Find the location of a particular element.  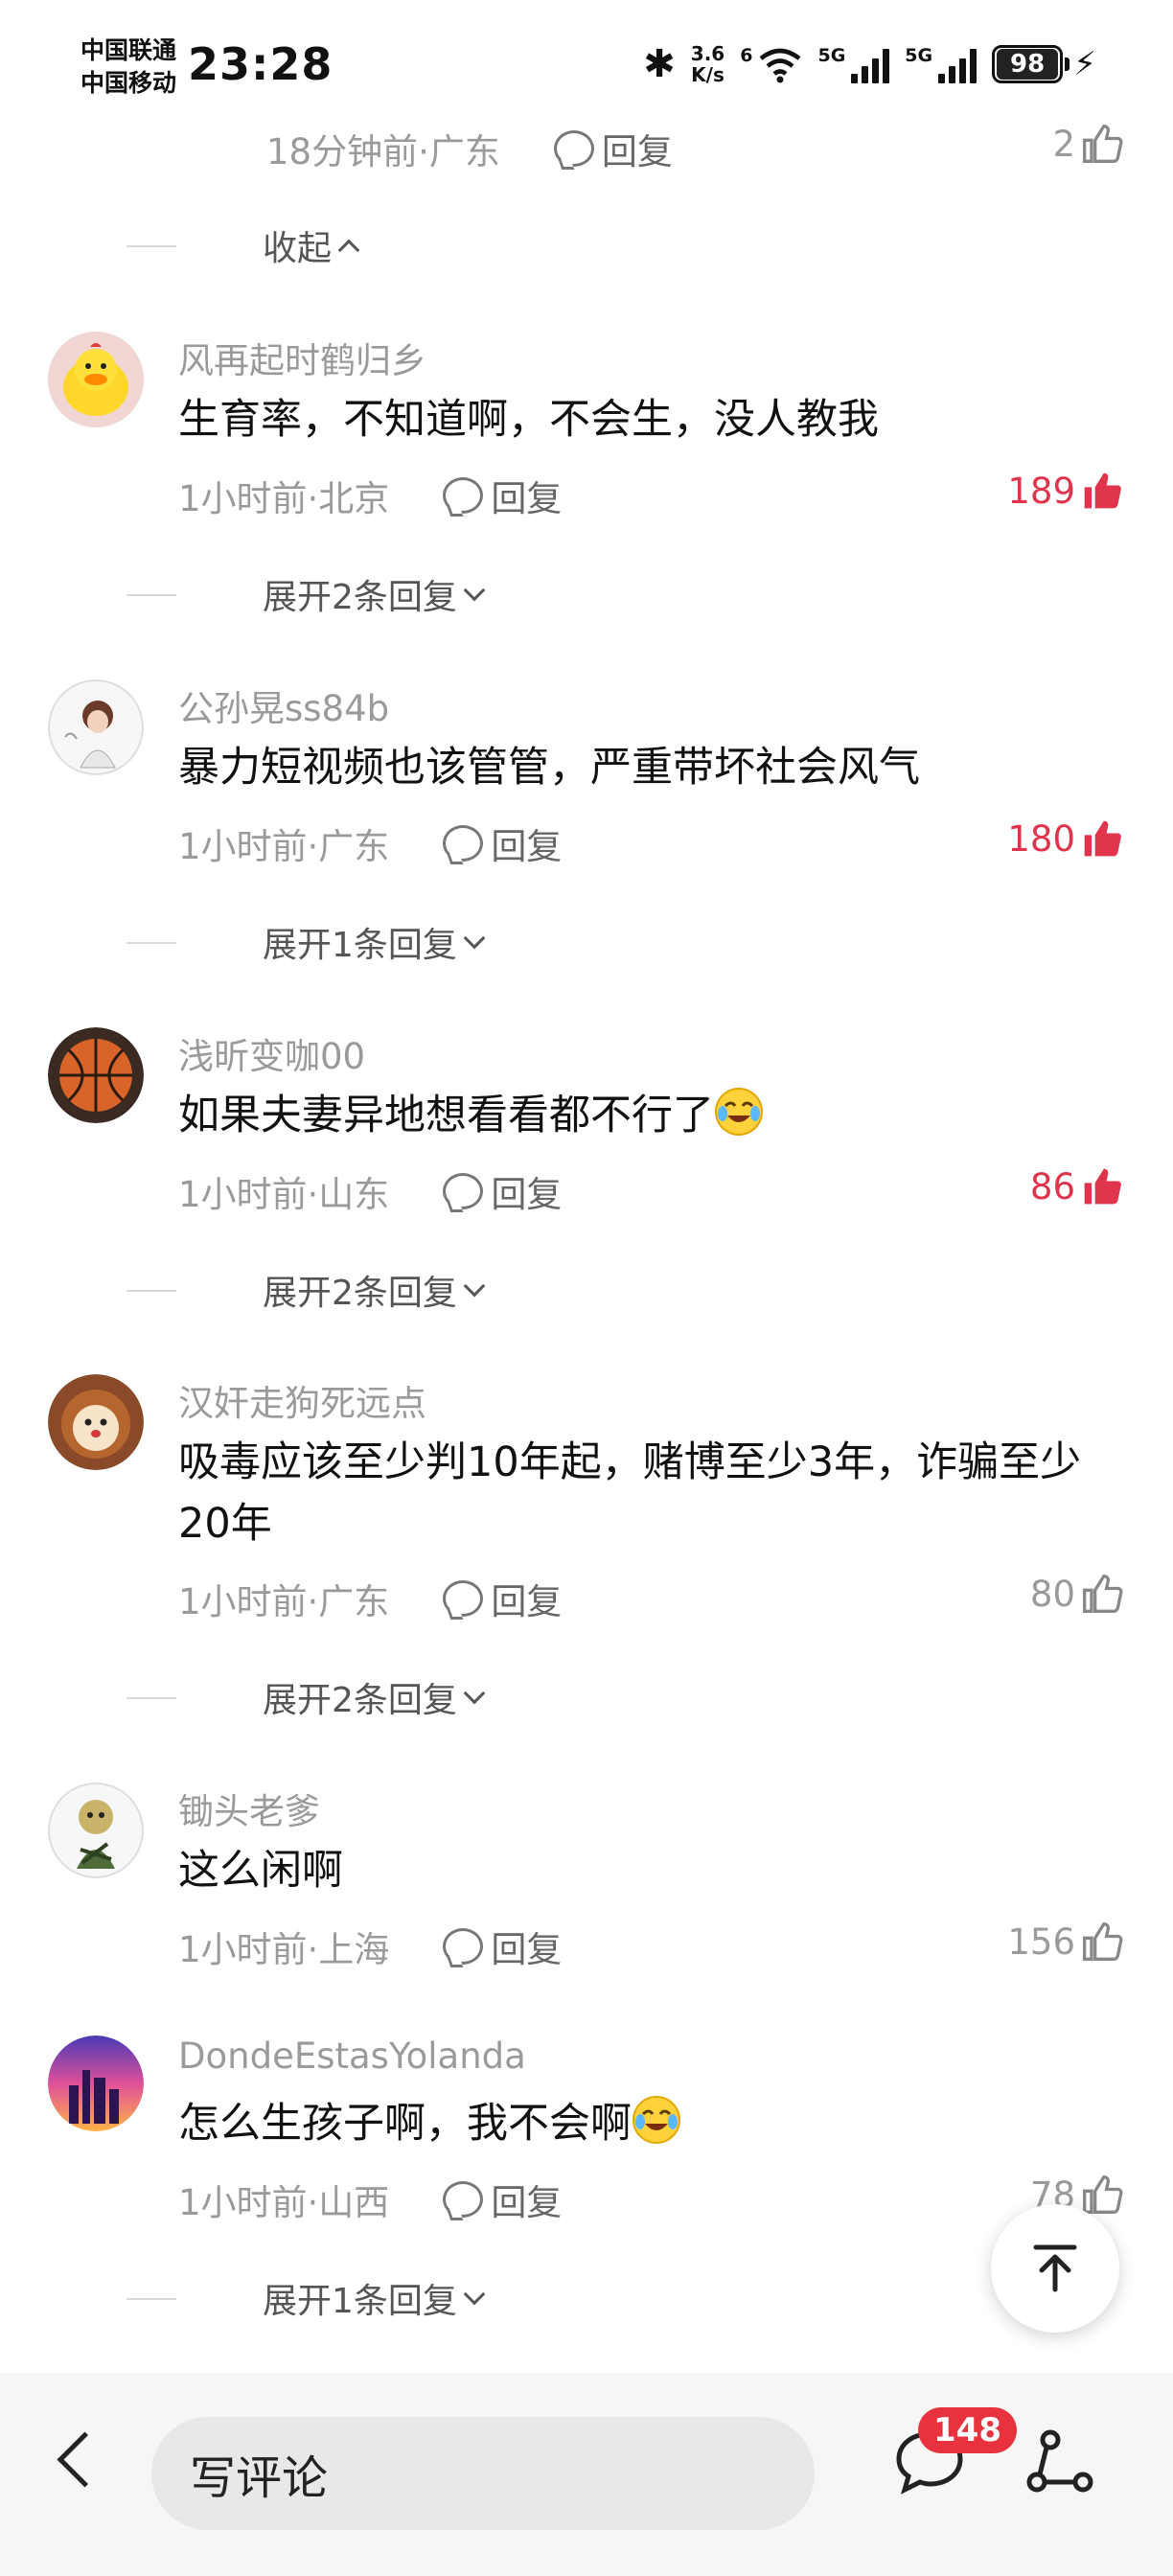

battery-icon: 98 ⚡ is located at coordinates (1044, 64).